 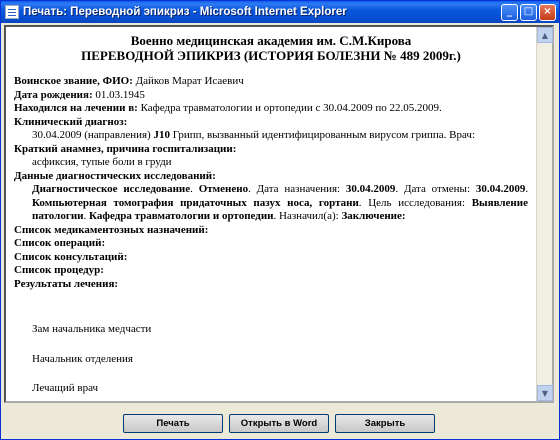 I want to click on study-conclusion-label: Заключение:, so click(x=373, y=216).